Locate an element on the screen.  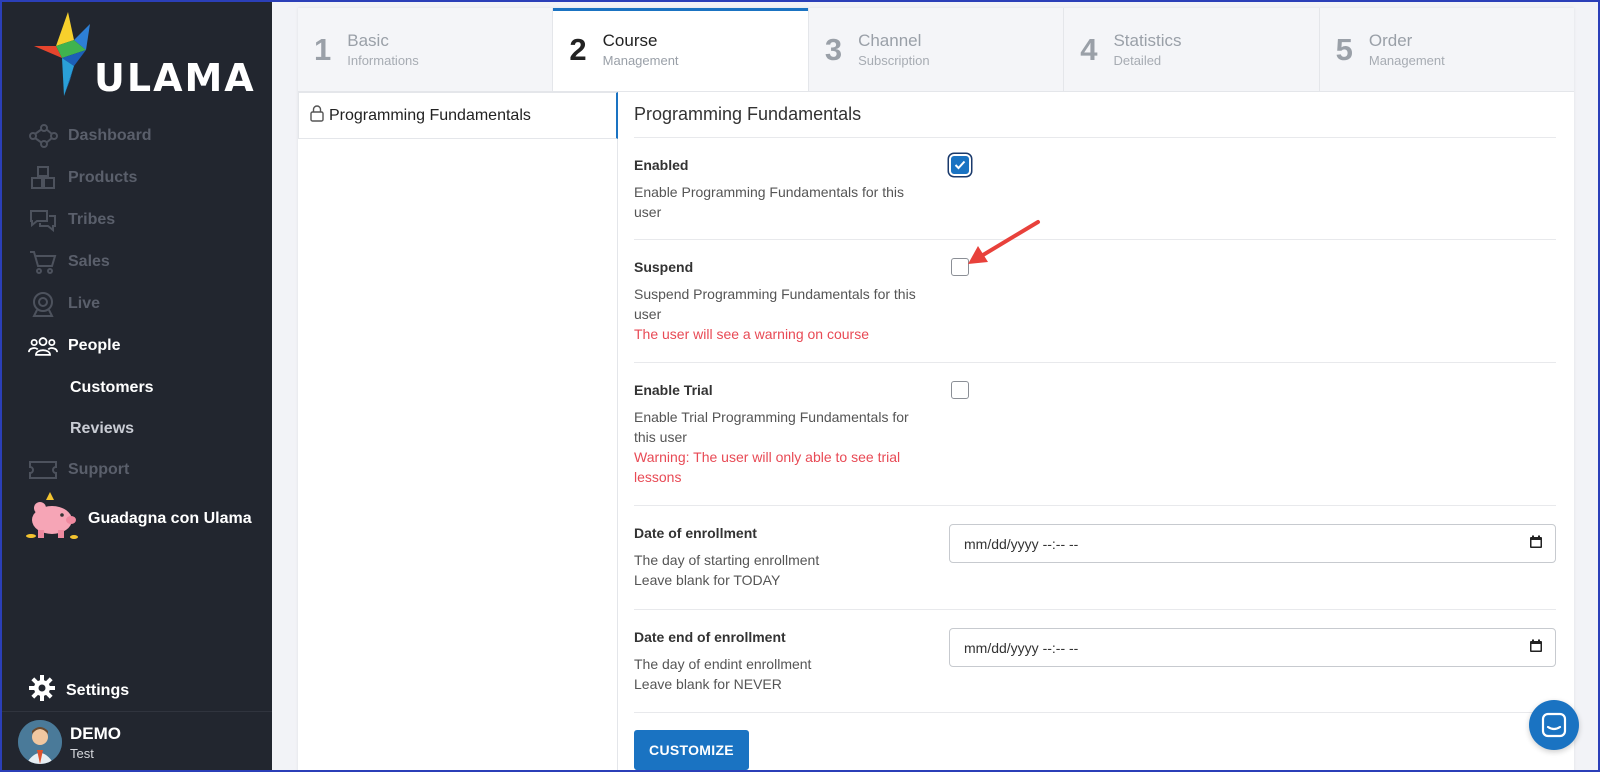
sidebar-item-label: Sales is located at coordinates (89, 261).